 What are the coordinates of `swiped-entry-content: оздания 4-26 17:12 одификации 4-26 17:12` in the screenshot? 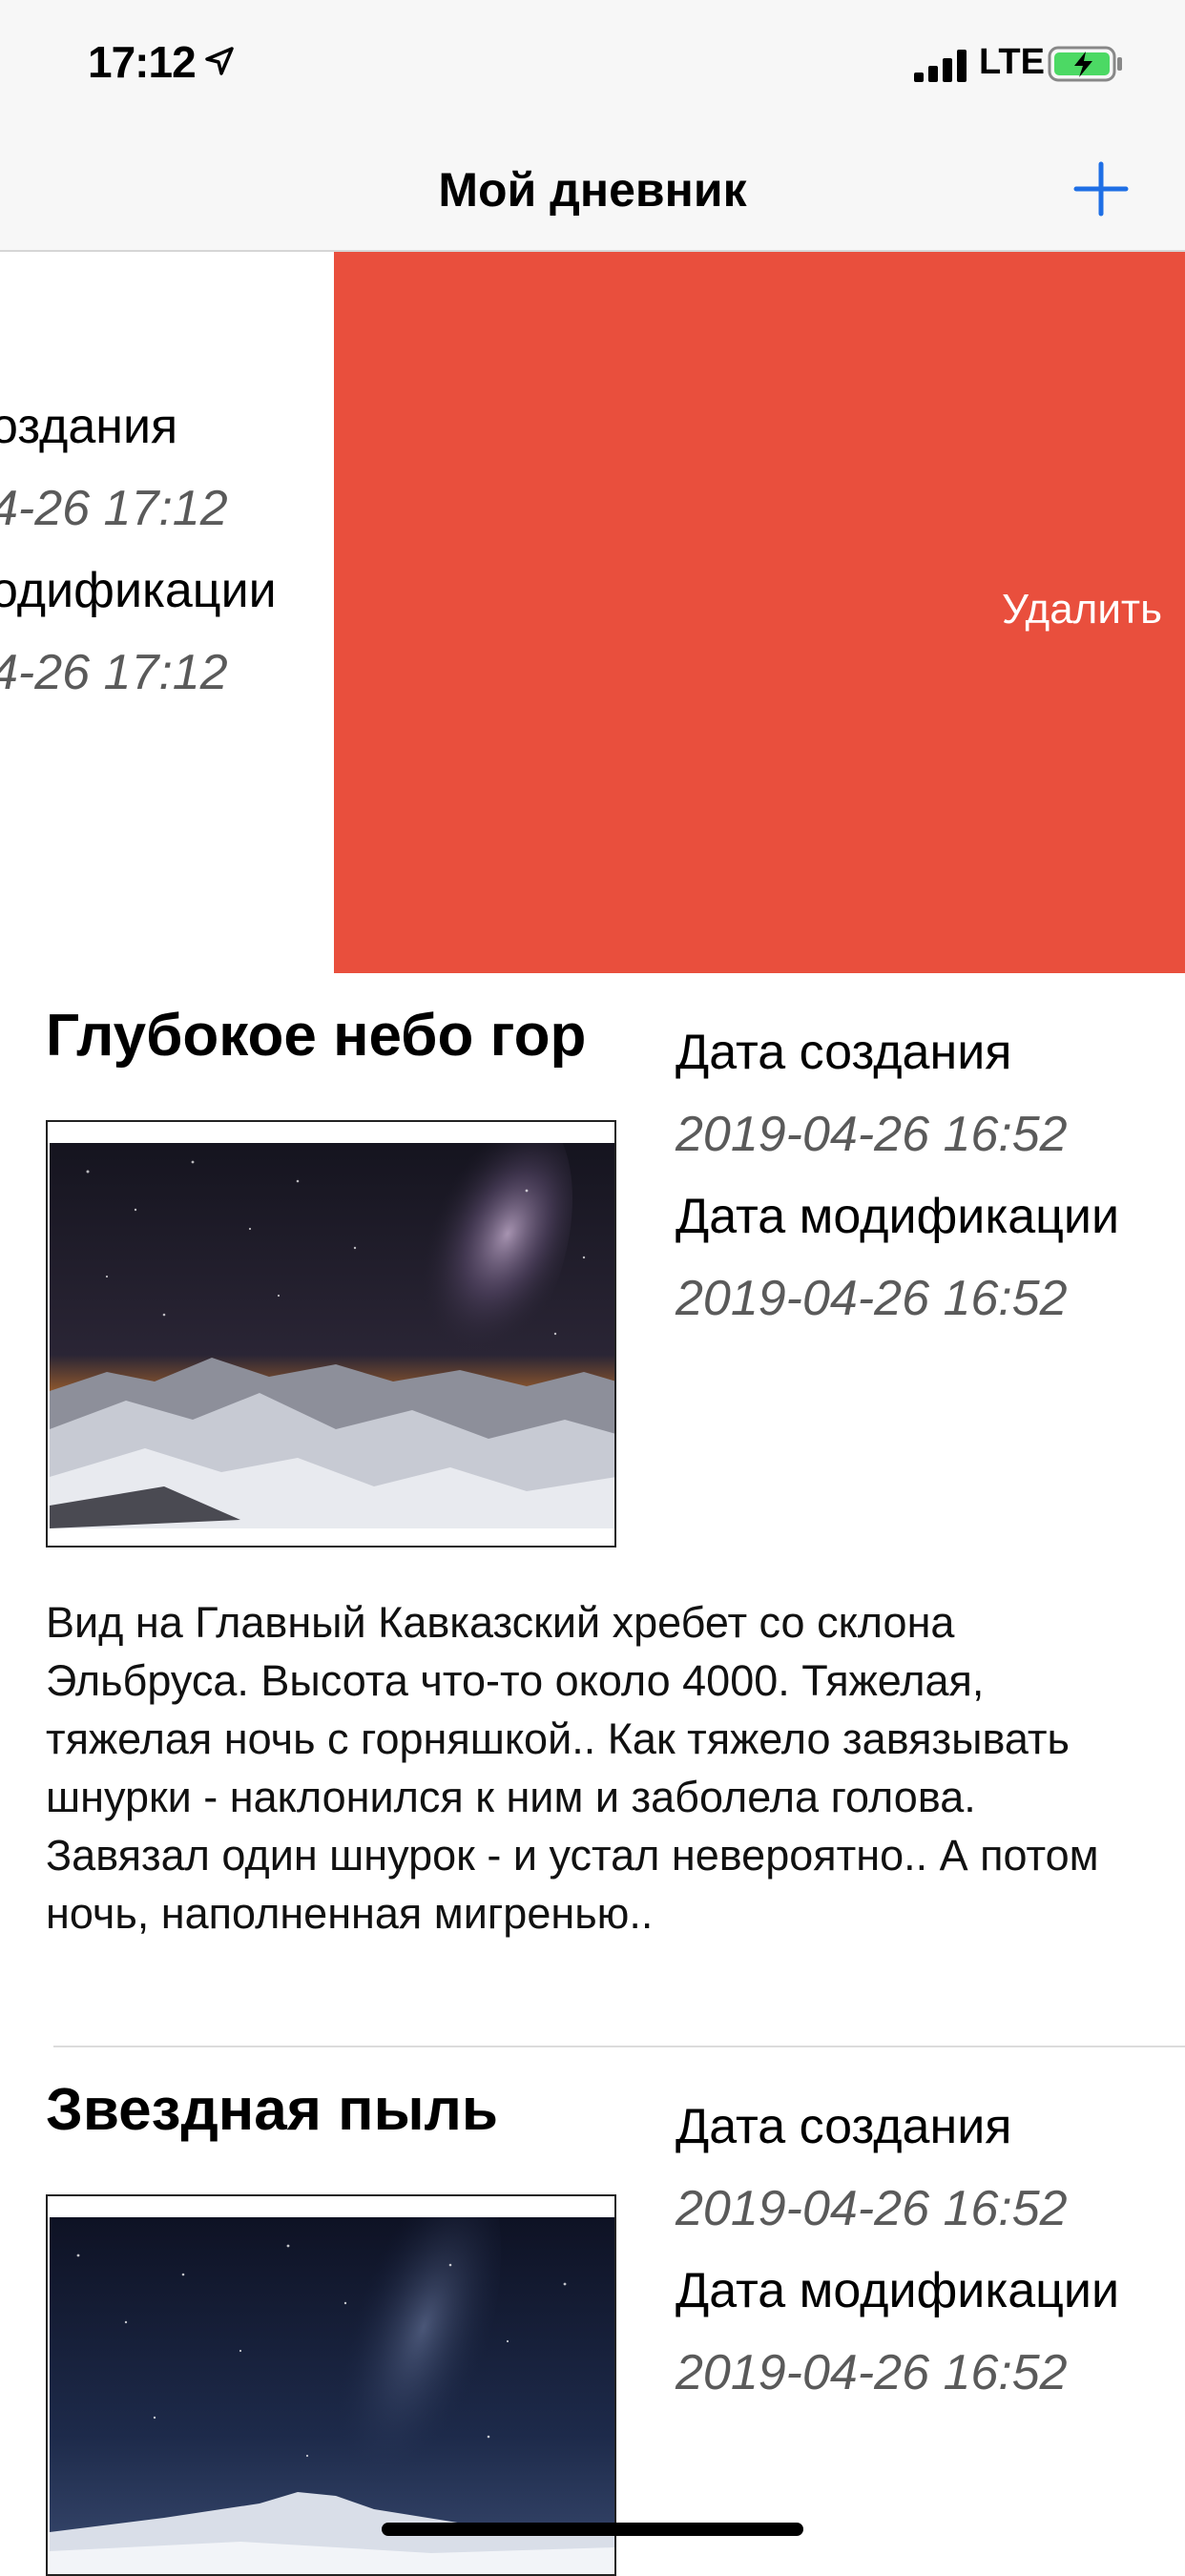 It's located at (167, 612).